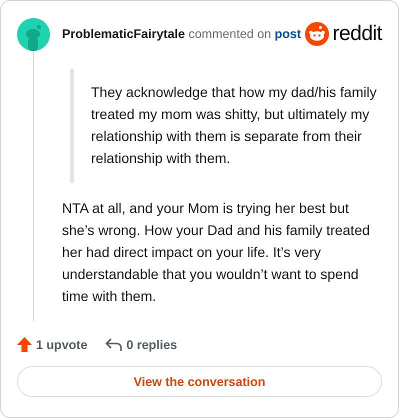 The image size is (400, 420). I want to click on comment-header: ProblematicFairytale commented on post, so click(182, 34).